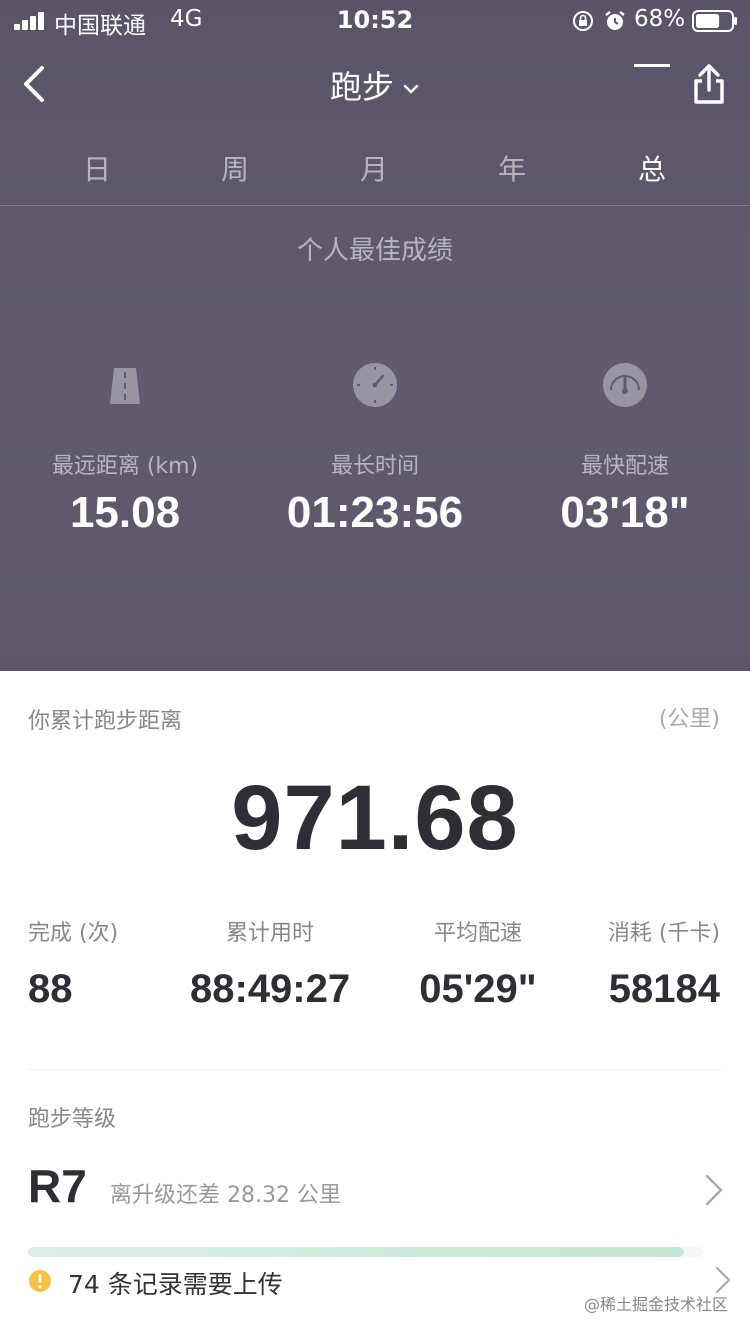 The image size is (750, 1334). Describe the element at coordinates (356, 1252) in the screenshot. I see `level-progress-fill` at that location.